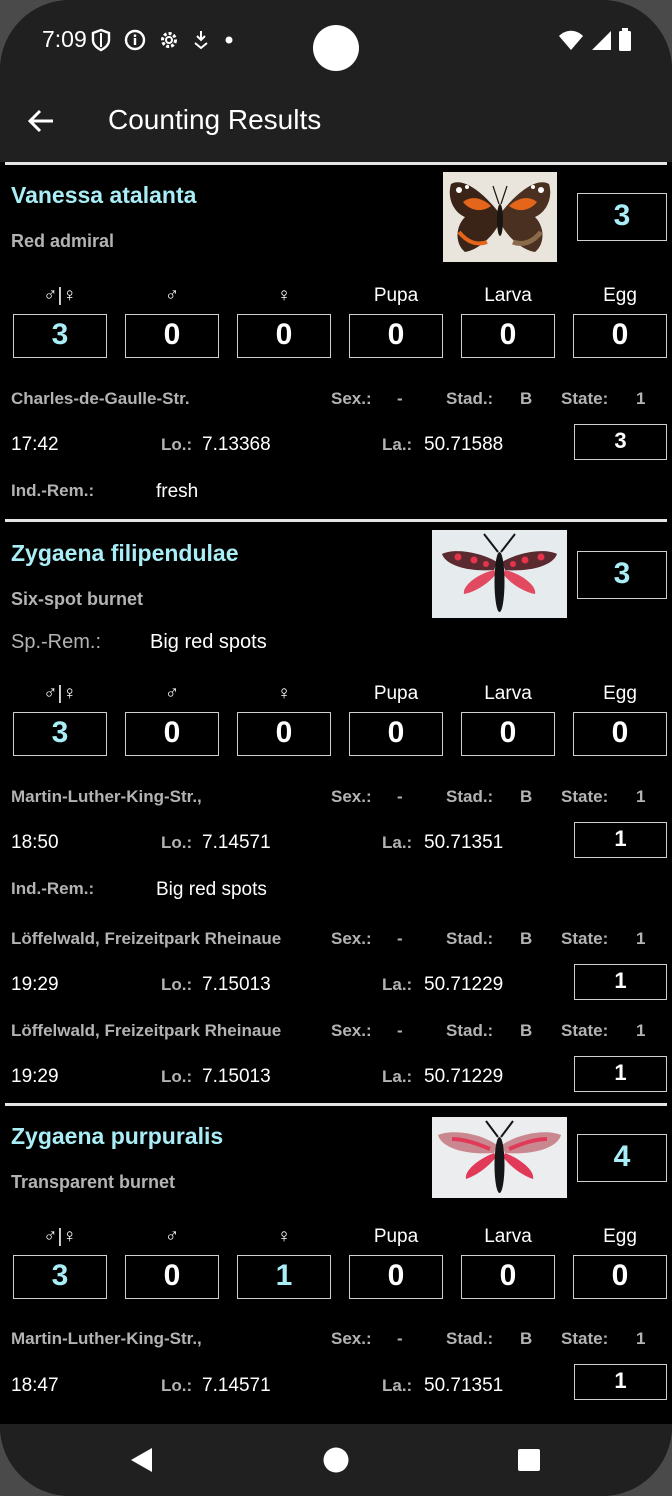 Image resolution: width=672 pixels, height=1496 pixels. I want to click on species-name: Zygaena filipendulae, so click(125, 553).